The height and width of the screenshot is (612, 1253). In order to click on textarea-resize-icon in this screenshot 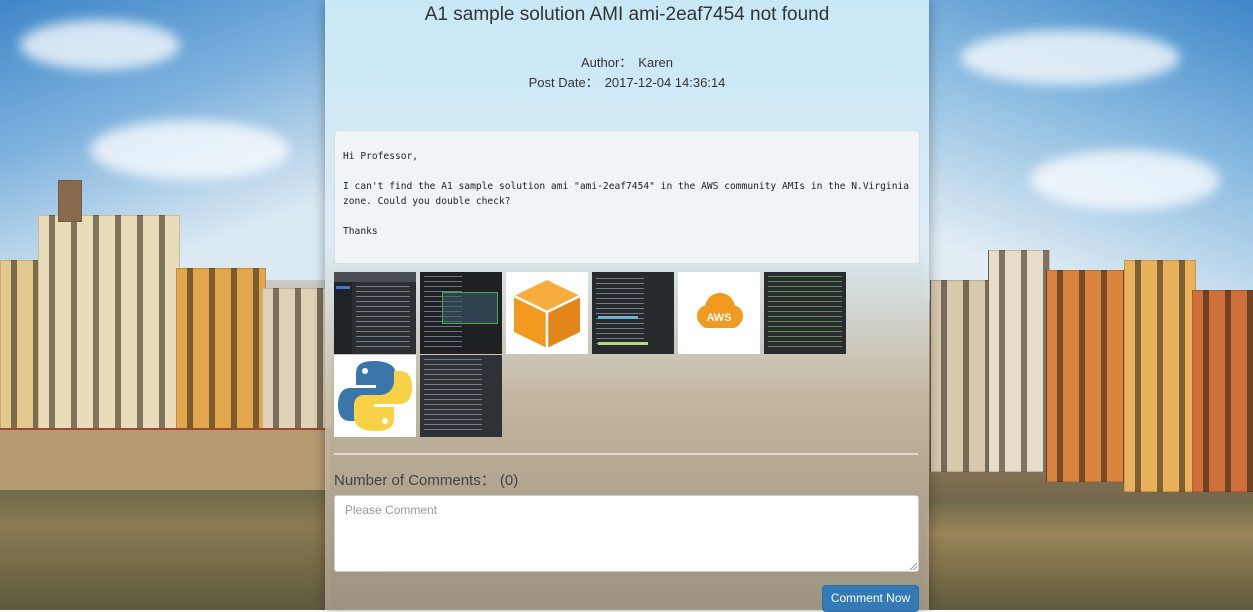, I will do `click(913, 566)`.